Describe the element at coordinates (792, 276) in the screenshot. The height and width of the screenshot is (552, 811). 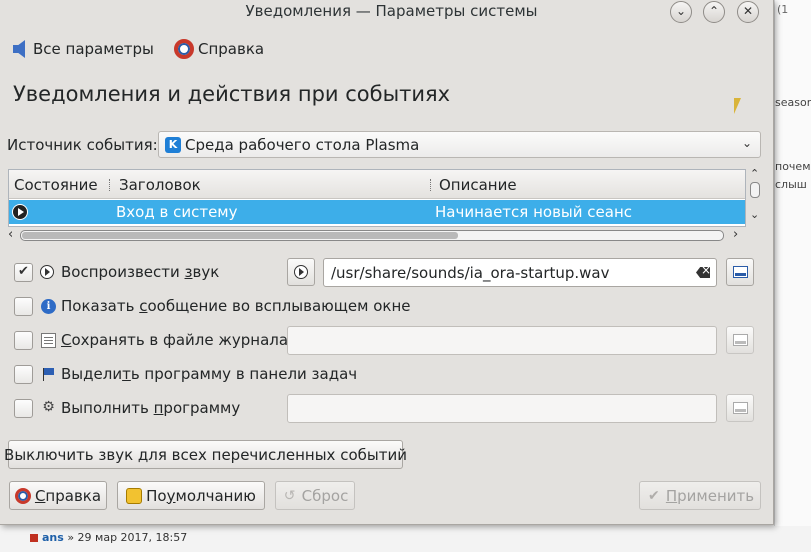
I see `background-page-strip: (1 seasons почем слыш` at that location.